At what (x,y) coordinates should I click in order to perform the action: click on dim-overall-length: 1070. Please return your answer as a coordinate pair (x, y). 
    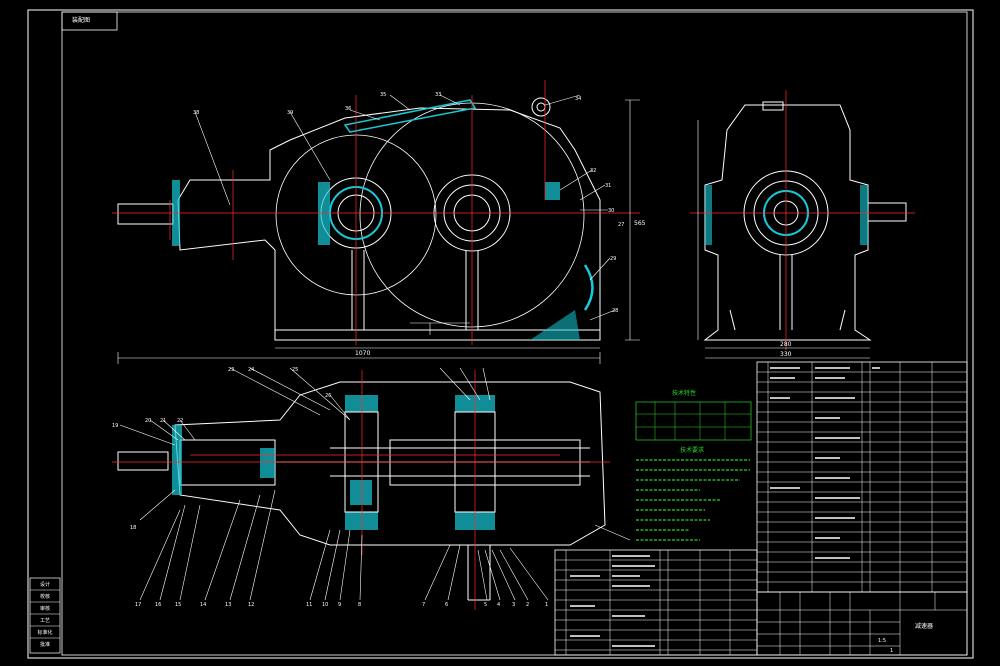
    Looking at the image, I should click on (362, 353).